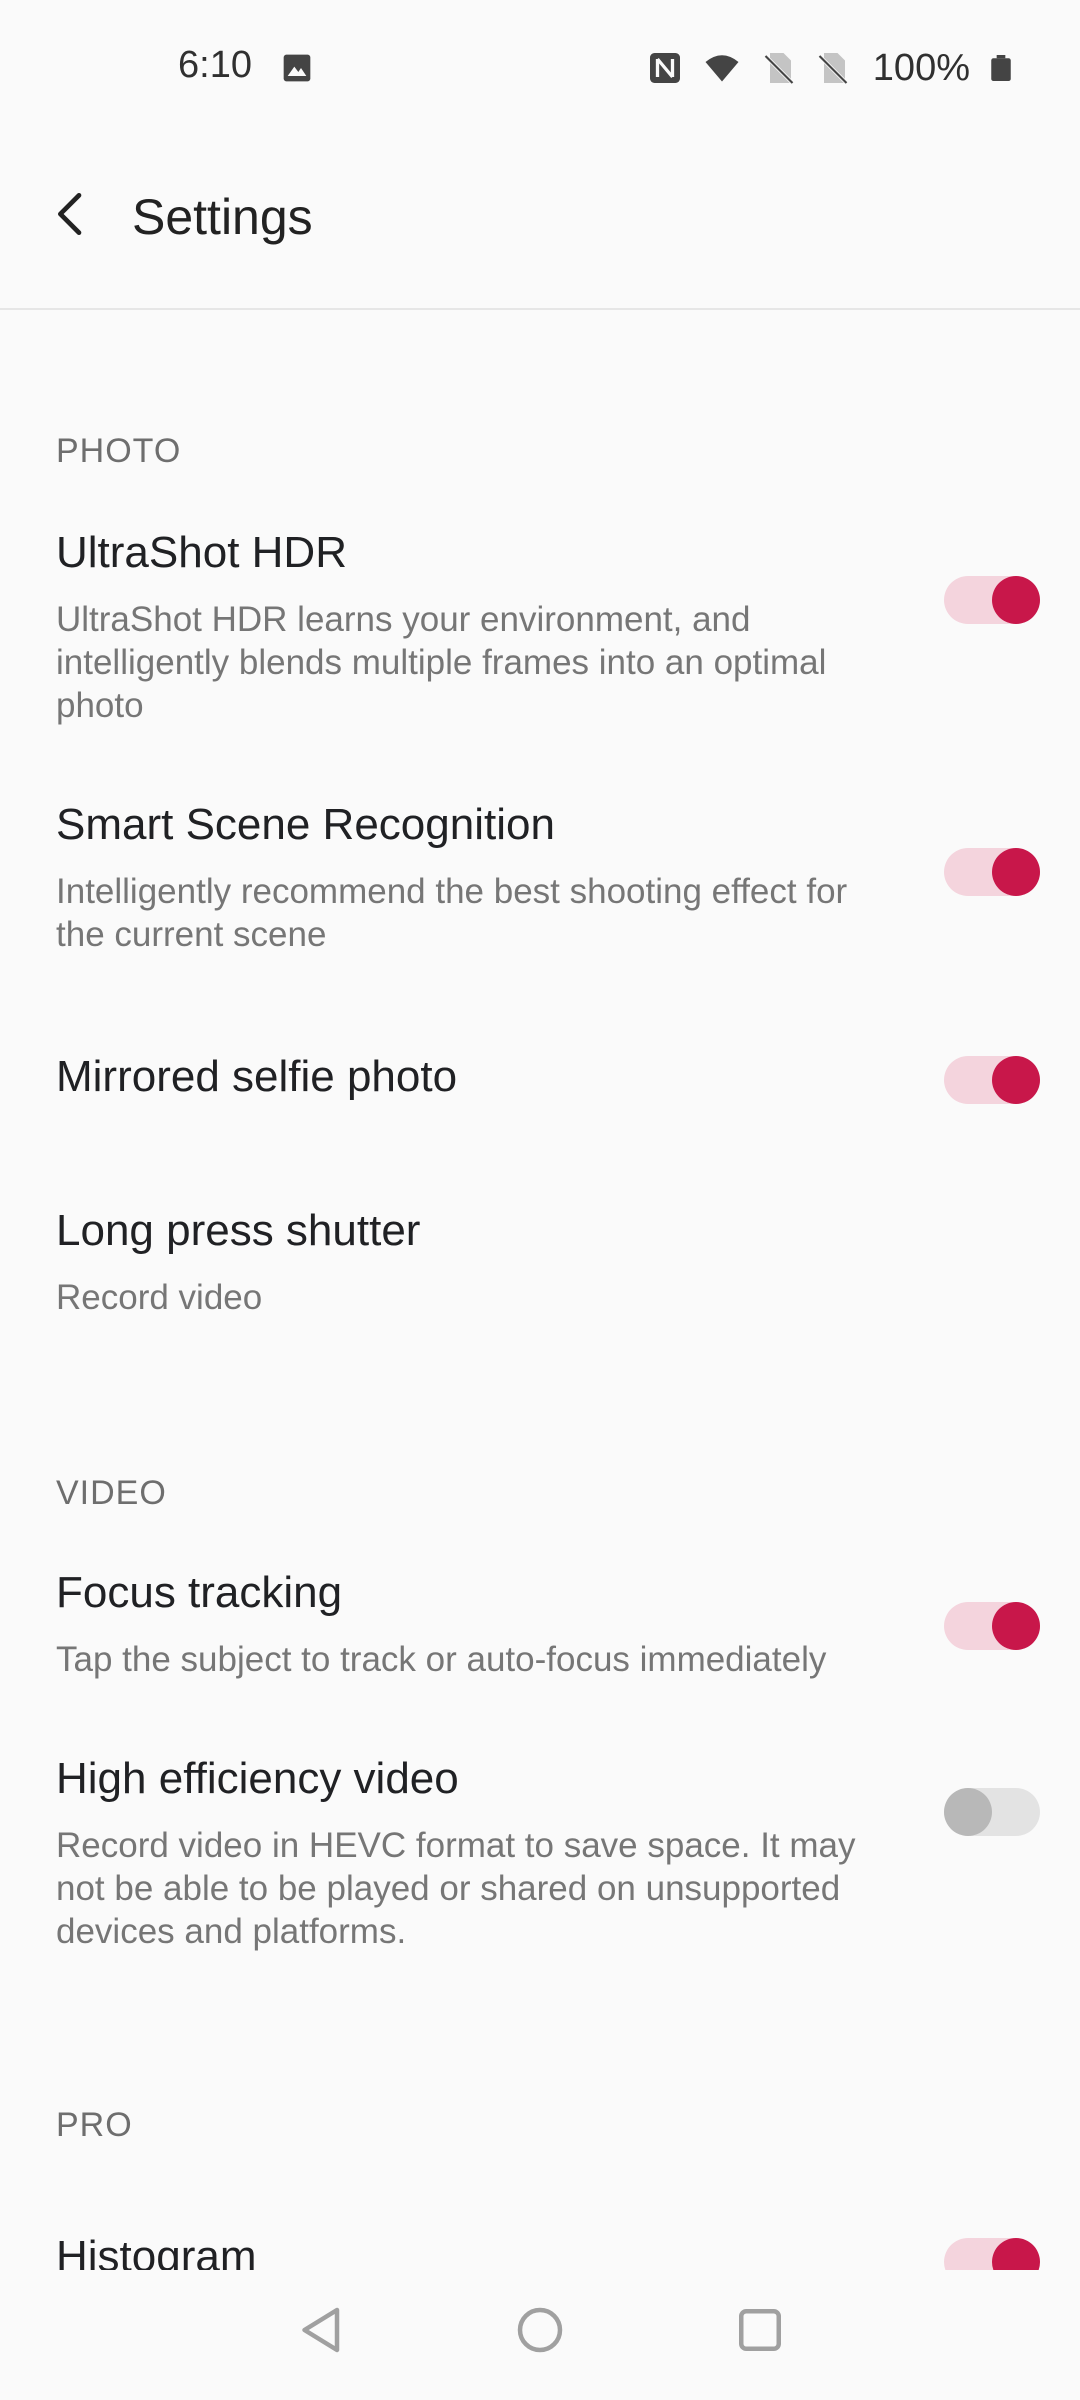 The image size is (1080, 2400). What do you see at coordinates (305, 824) in the screenshot?
I see `setting-title: Smart Scene Recognition` at bounding box center [305, 824].